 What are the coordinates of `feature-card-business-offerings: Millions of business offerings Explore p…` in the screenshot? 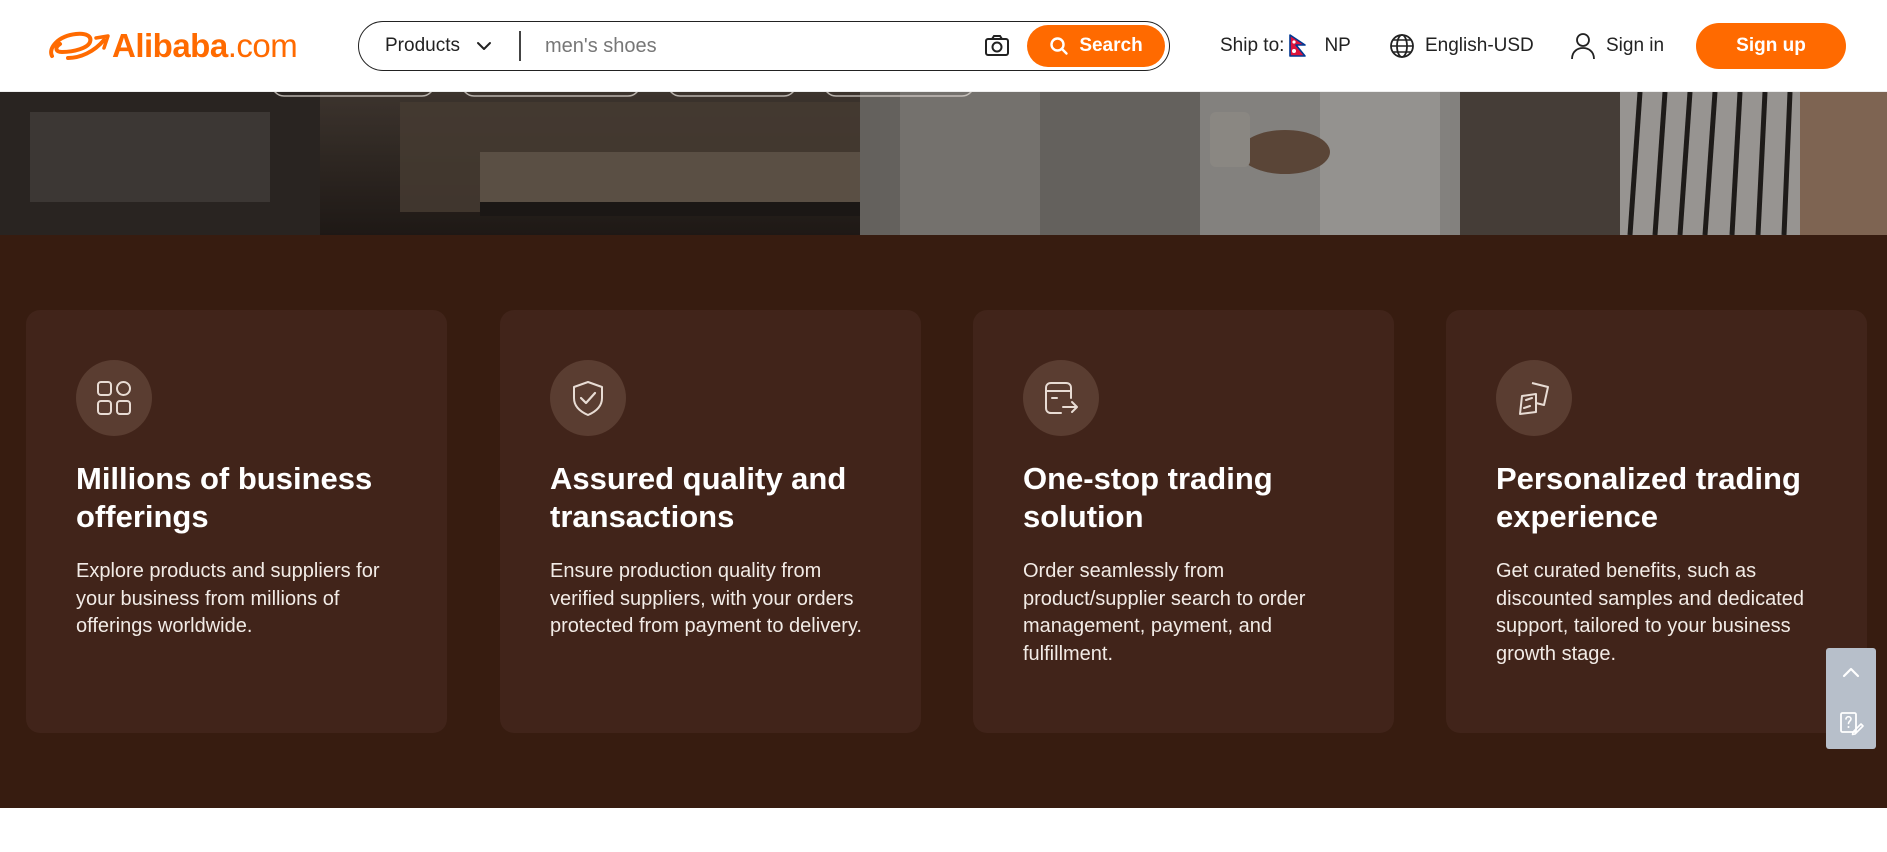 It's located at (236, 521).